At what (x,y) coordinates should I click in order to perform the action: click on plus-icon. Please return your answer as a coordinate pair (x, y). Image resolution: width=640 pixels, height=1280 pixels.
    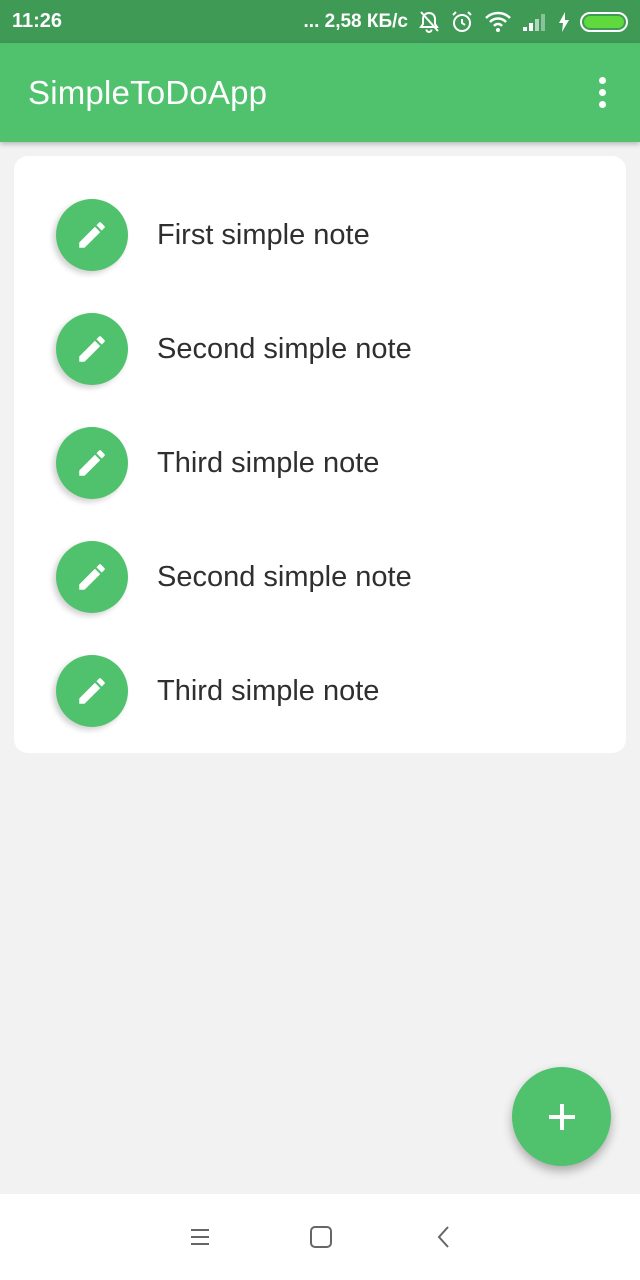
    Looking at the image, I should click on (561, 1116).